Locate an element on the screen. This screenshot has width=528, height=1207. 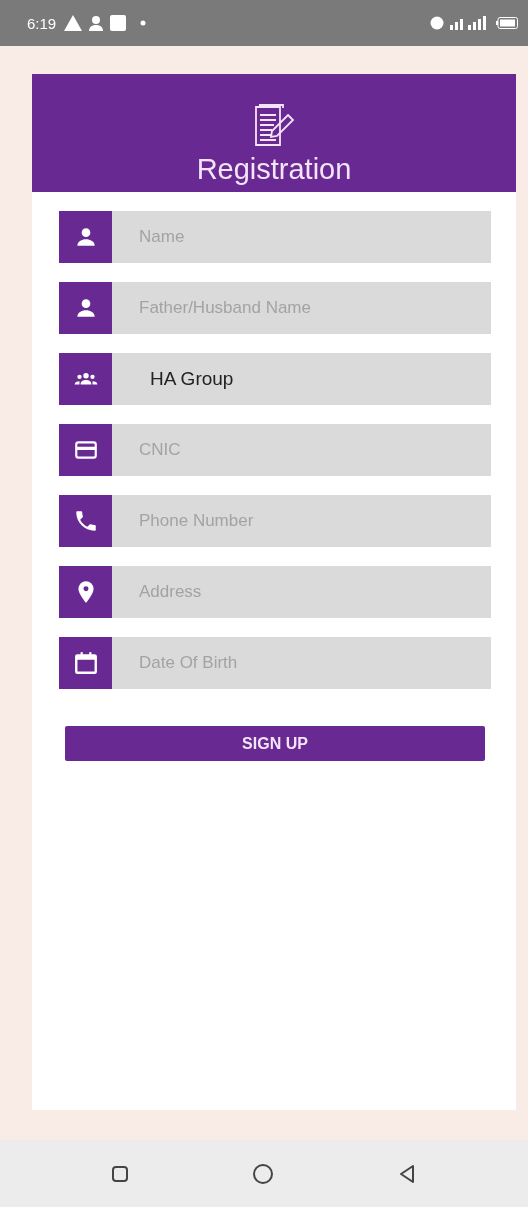
input-field: HA Group is located at coordinates (301, 379).